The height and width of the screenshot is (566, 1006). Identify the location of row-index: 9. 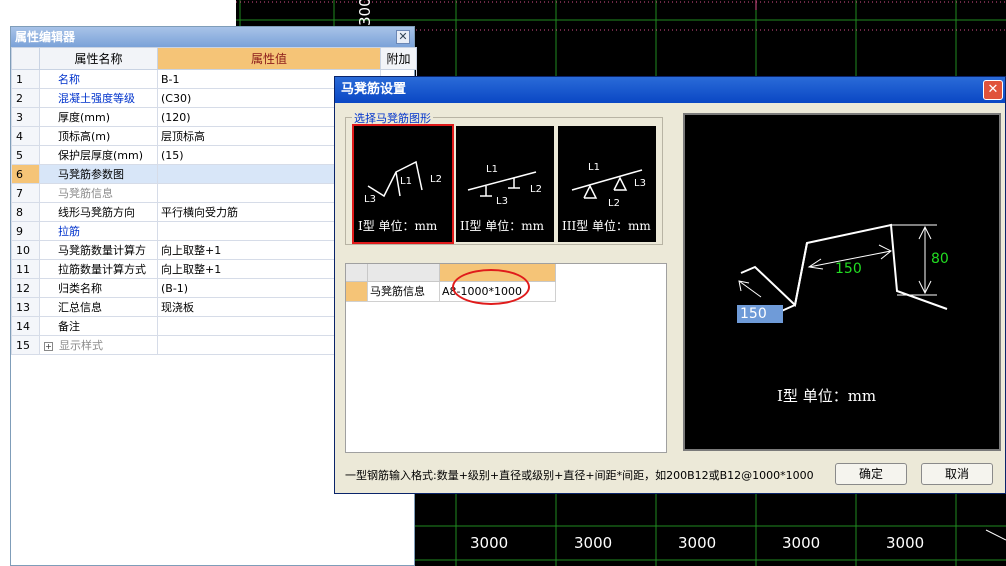
(25, 231).